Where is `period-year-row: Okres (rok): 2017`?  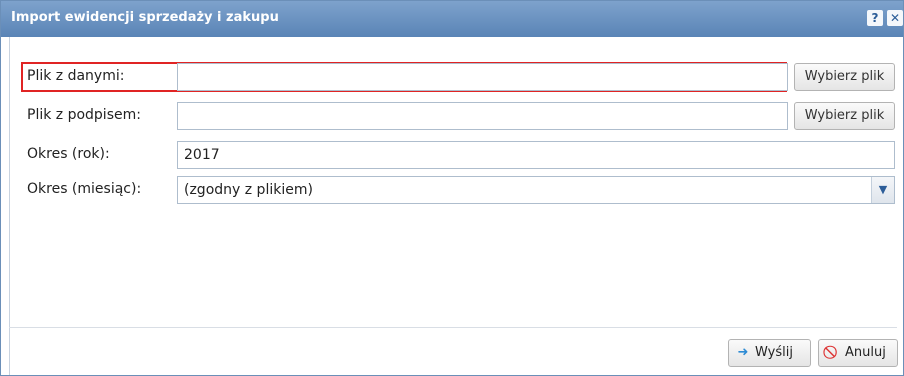
period-year-row: Okres (rok): 2017 is located at coordinates (457, 155).